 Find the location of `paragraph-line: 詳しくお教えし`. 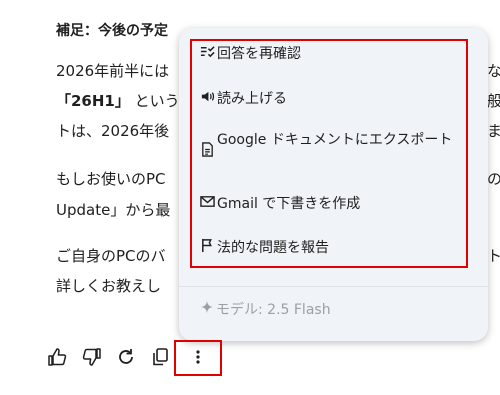

paragraph-line: 詳しくお教えし is located at coordinates (109, 286).